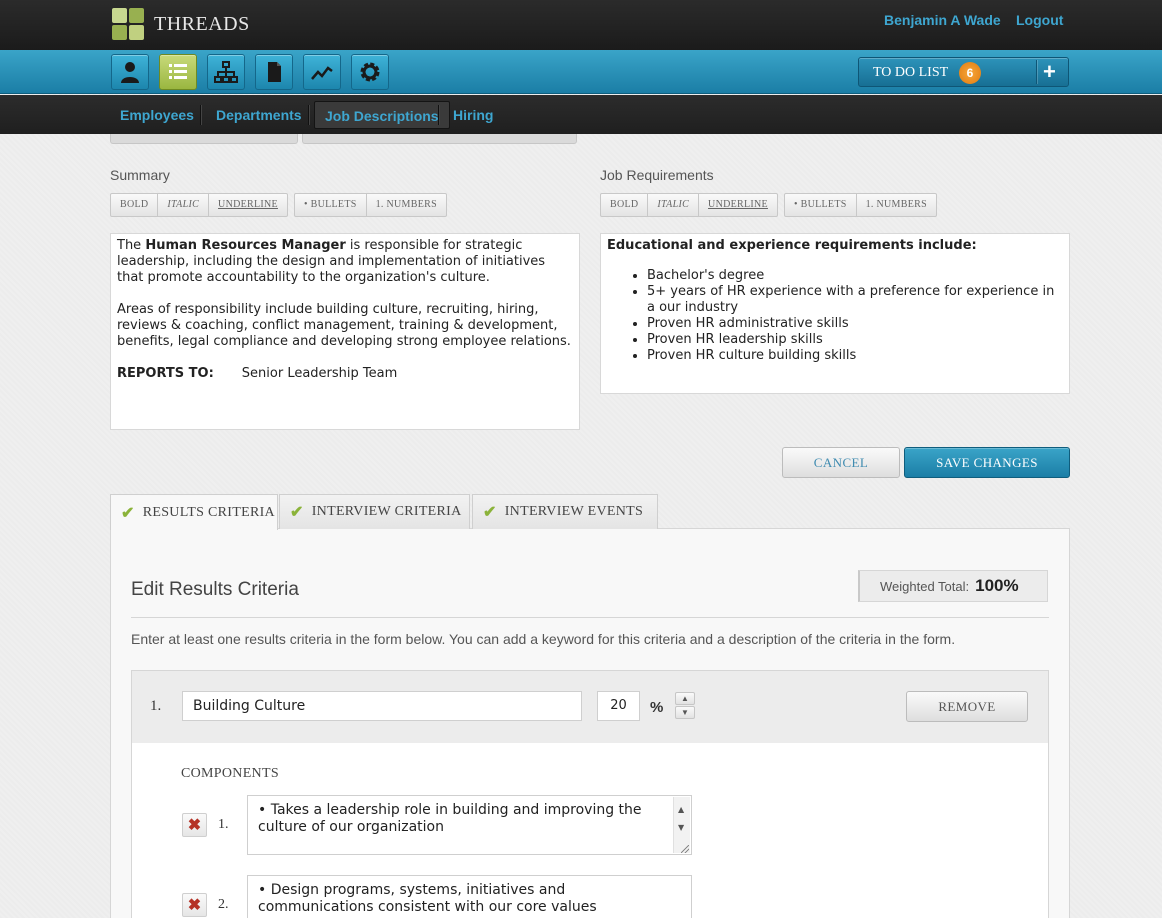 The image size is (1162, 918). Describe the element at coordinates (1049, 72) in the screenshot. I see `add-todo-icon: +` at that location.